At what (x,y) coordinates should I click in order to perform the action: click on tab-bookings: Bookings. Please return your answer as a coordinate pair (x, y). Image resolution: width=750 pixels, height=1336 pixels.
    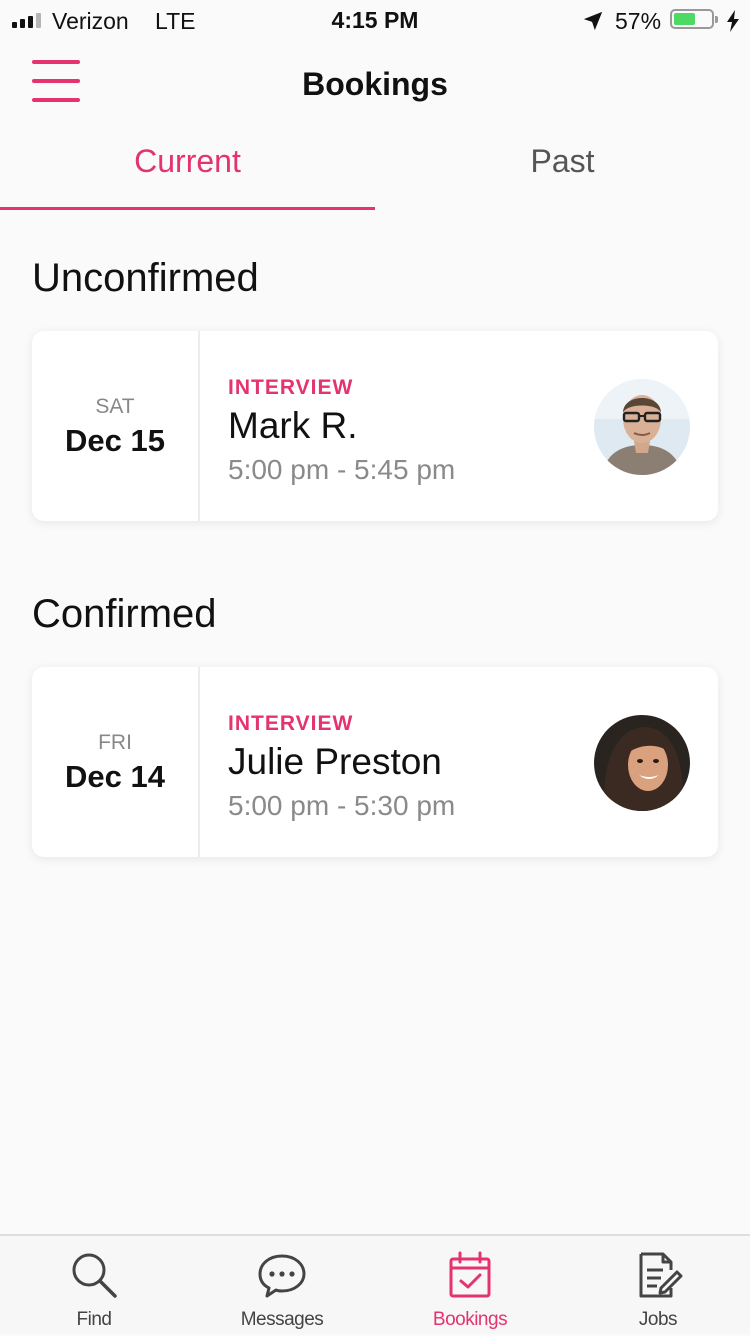
    Looking at the image, I should click on (470, 1286).